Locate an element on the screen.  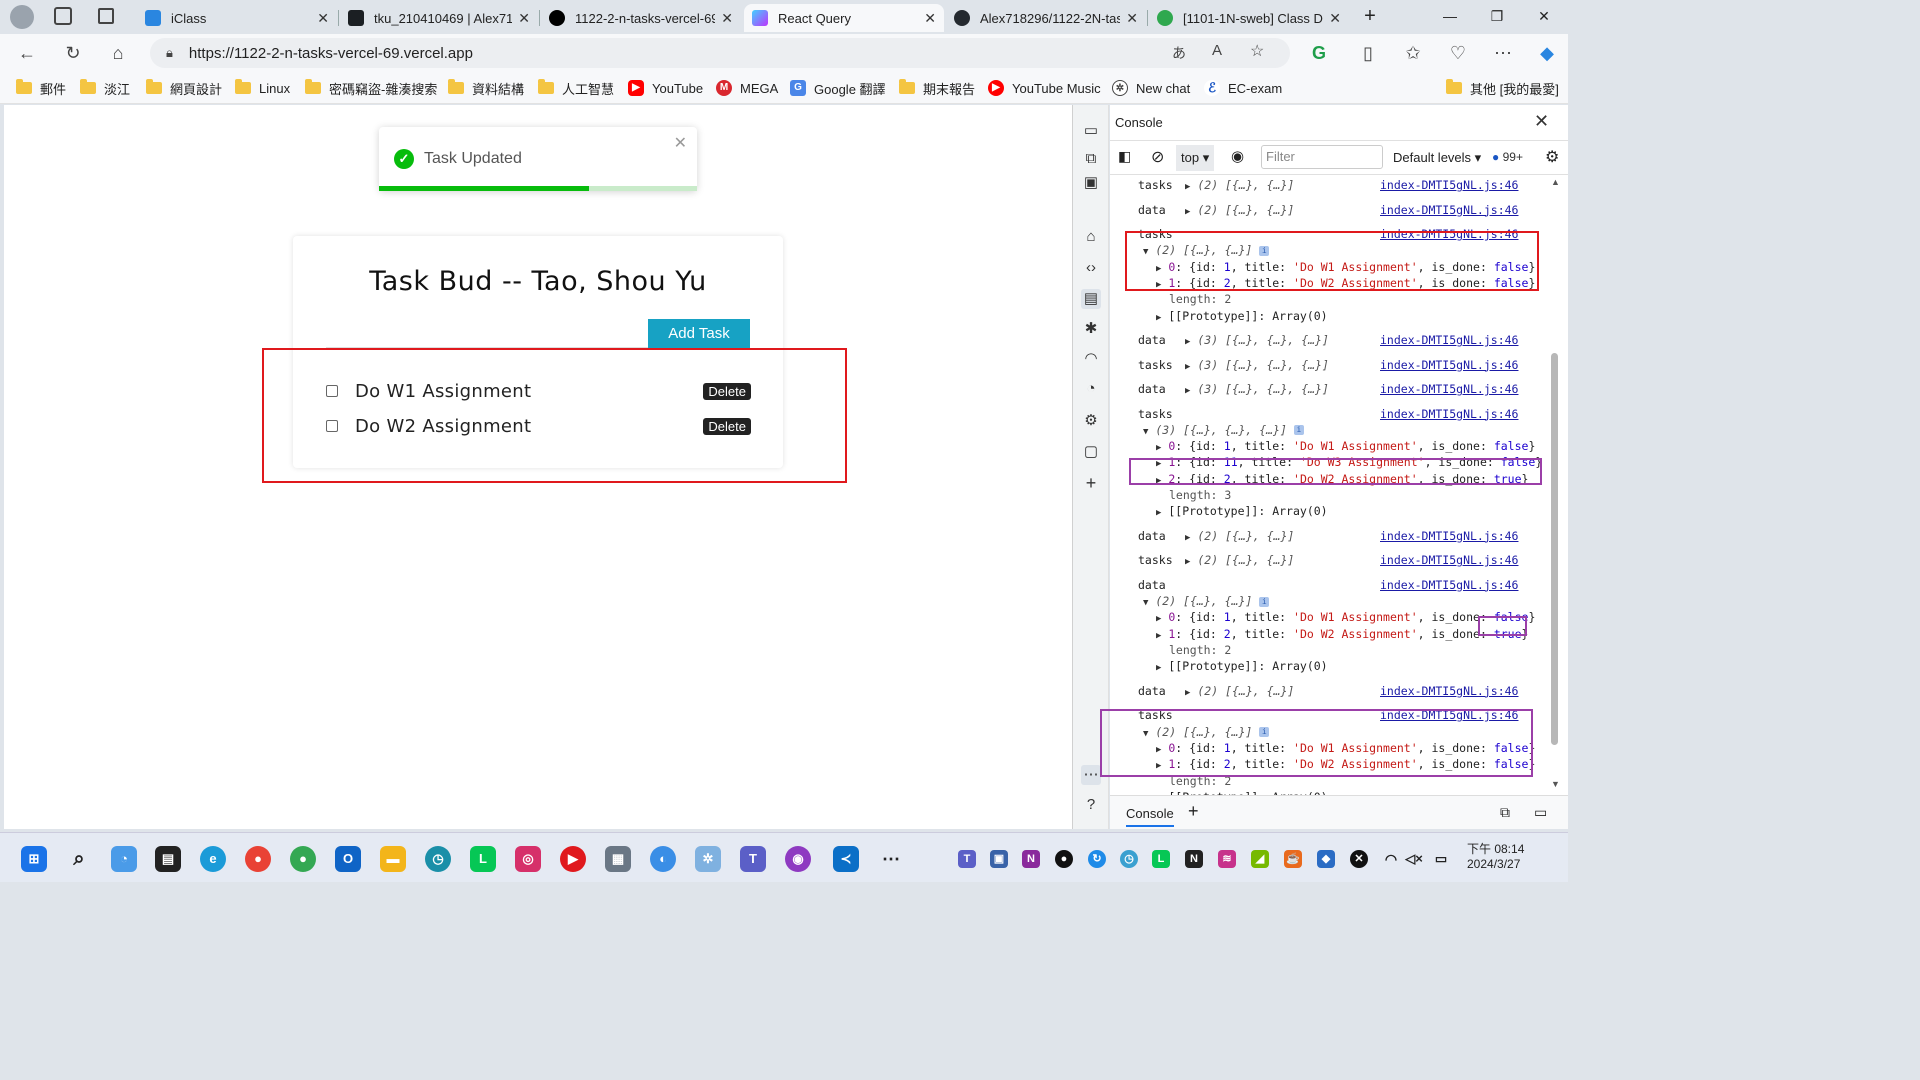
bookmark-final-report: 期末報告 is located at coordinates (937, 88).